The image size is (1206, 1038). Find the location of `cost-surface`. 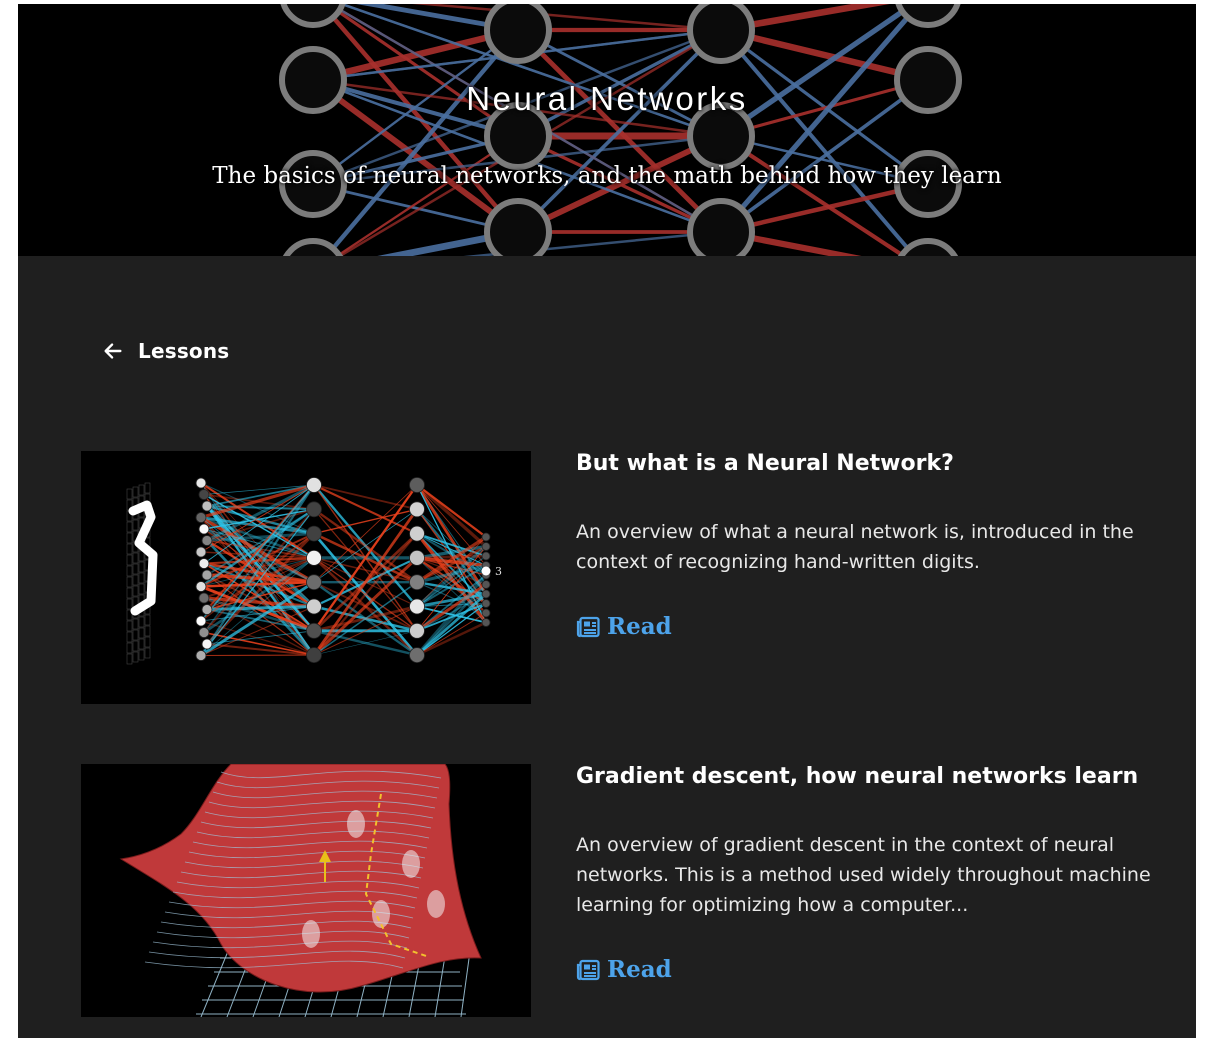

cost-surface is located at coordinates (300, 878).